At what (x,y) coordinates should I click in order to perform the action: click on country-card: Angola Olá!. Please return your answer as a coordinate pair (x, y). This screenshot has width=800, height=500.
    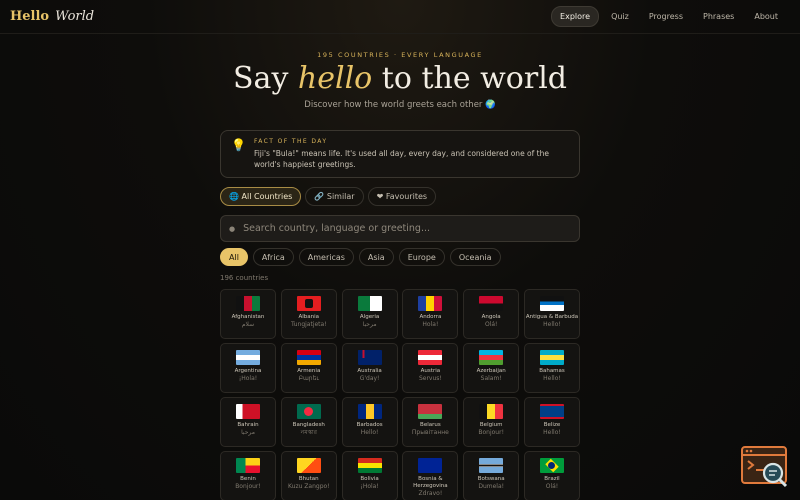
    Looking at the image, I should click on (491, 314).